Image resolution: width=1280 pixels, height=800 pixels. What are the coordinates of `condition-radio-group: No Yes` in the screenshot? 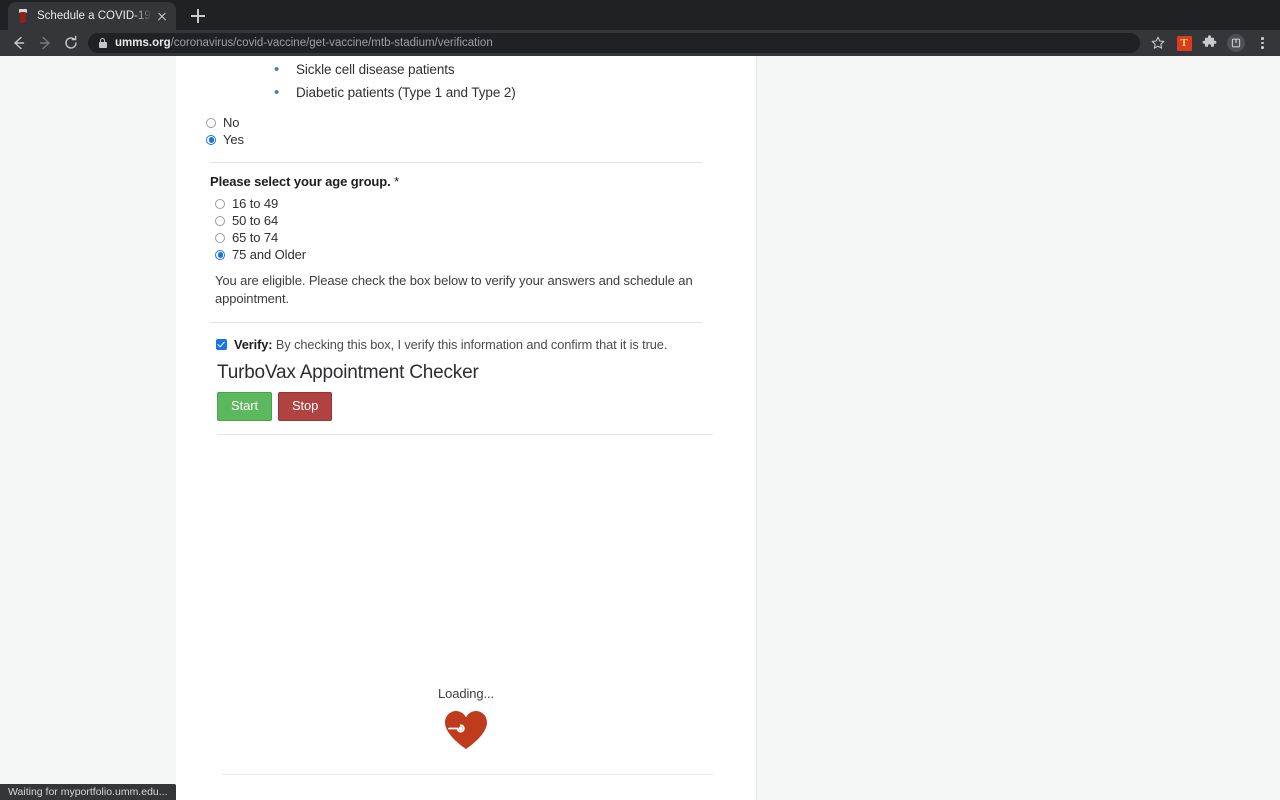 It's located at (466, 131).